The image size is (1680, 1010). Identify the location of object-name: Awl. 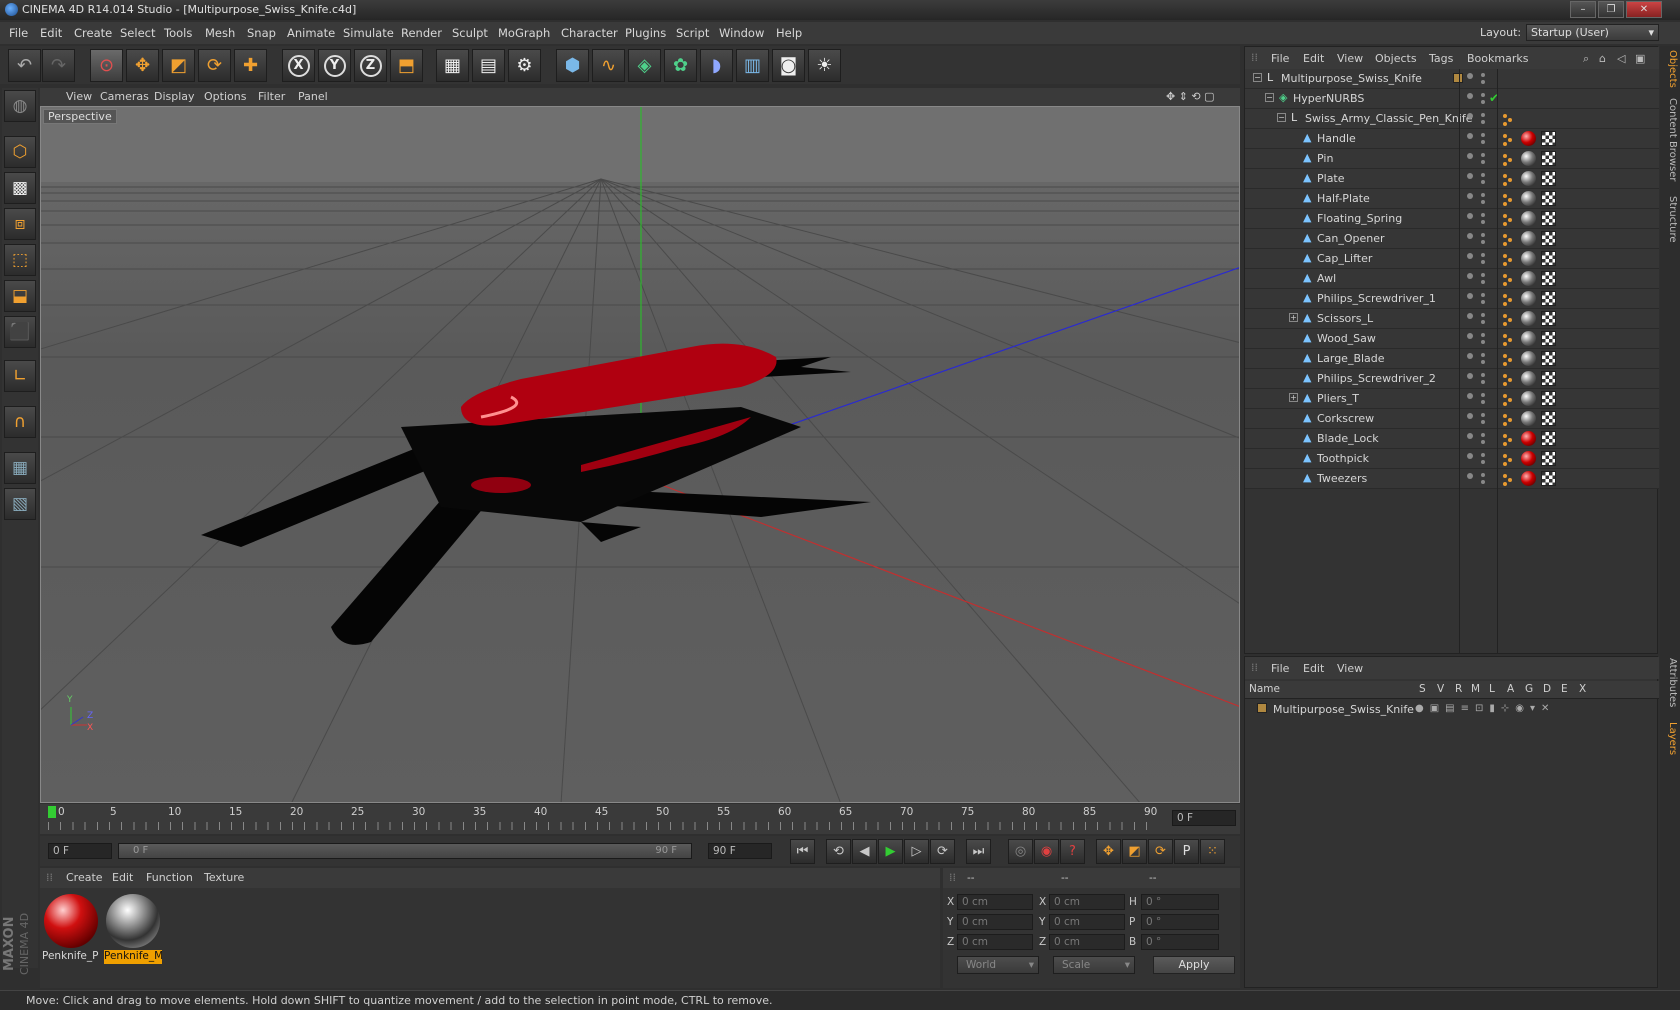
(1326, 278).